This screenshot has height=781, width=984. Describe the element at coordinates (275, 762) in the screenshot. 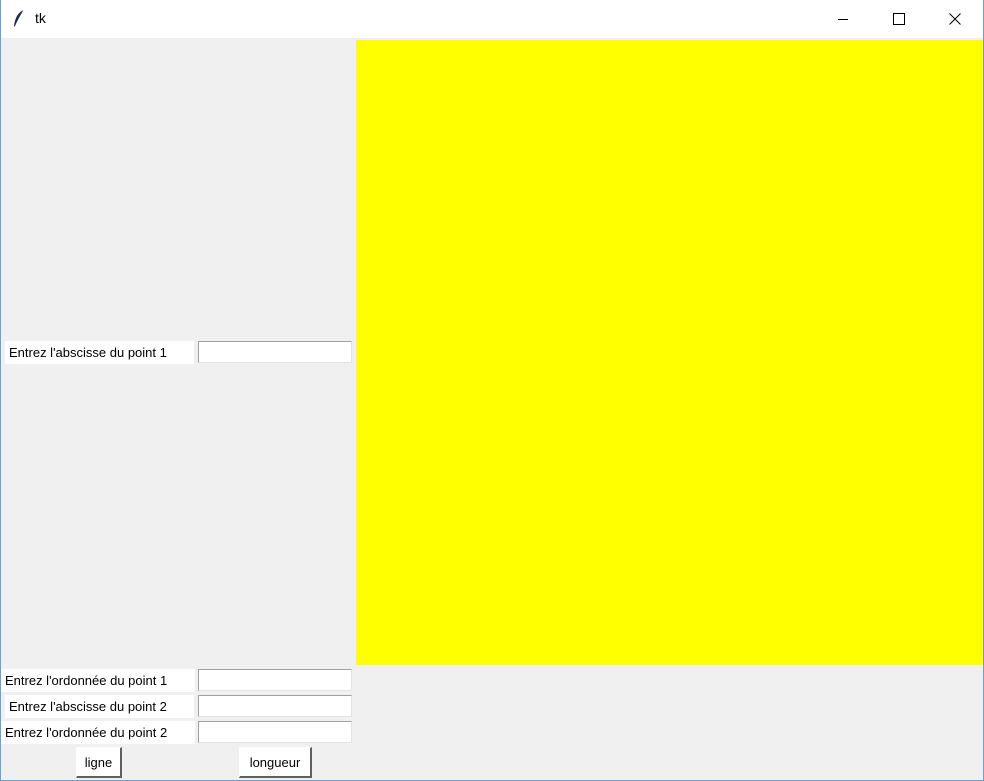

I see `longueur-button: longueur` at that location.